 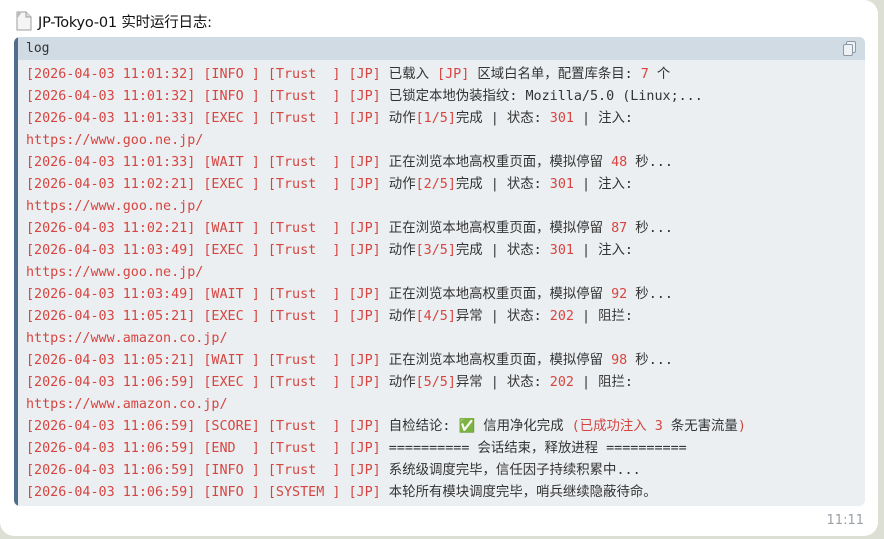 What do you see at coordinates (111, 96) in the screenshot?
I see `log-token: [2026-04-03 11:01:32]` at bounding box center [111, 96].